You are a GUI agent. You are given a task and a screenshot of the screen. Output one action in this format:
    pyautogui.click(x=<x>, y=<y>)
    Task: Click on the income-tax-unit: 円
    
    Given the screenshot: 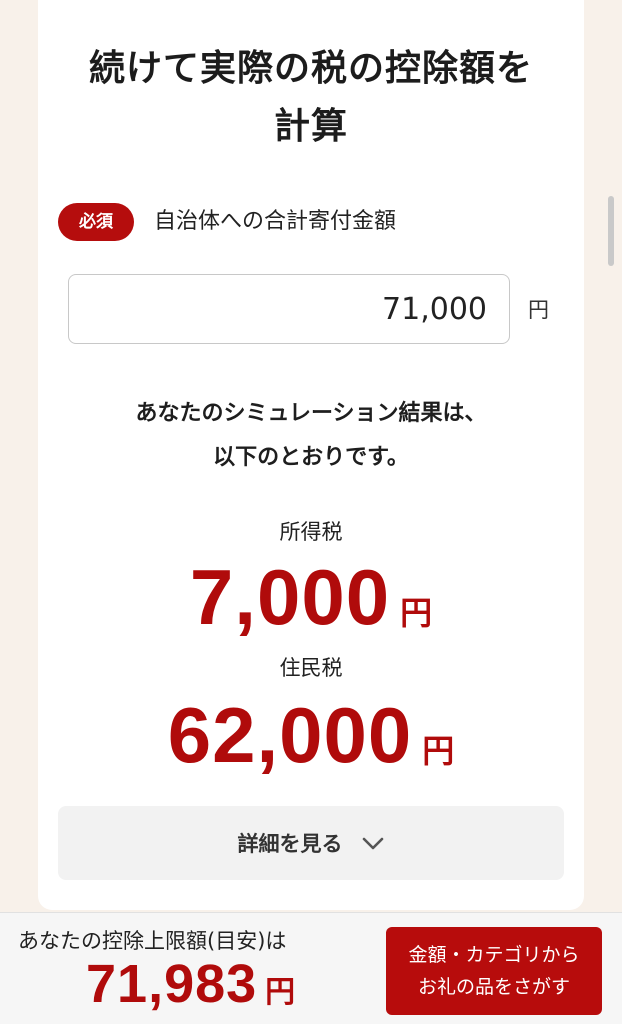 What is the action you would take?
    pyautogui.click(x=416, y=613)
    